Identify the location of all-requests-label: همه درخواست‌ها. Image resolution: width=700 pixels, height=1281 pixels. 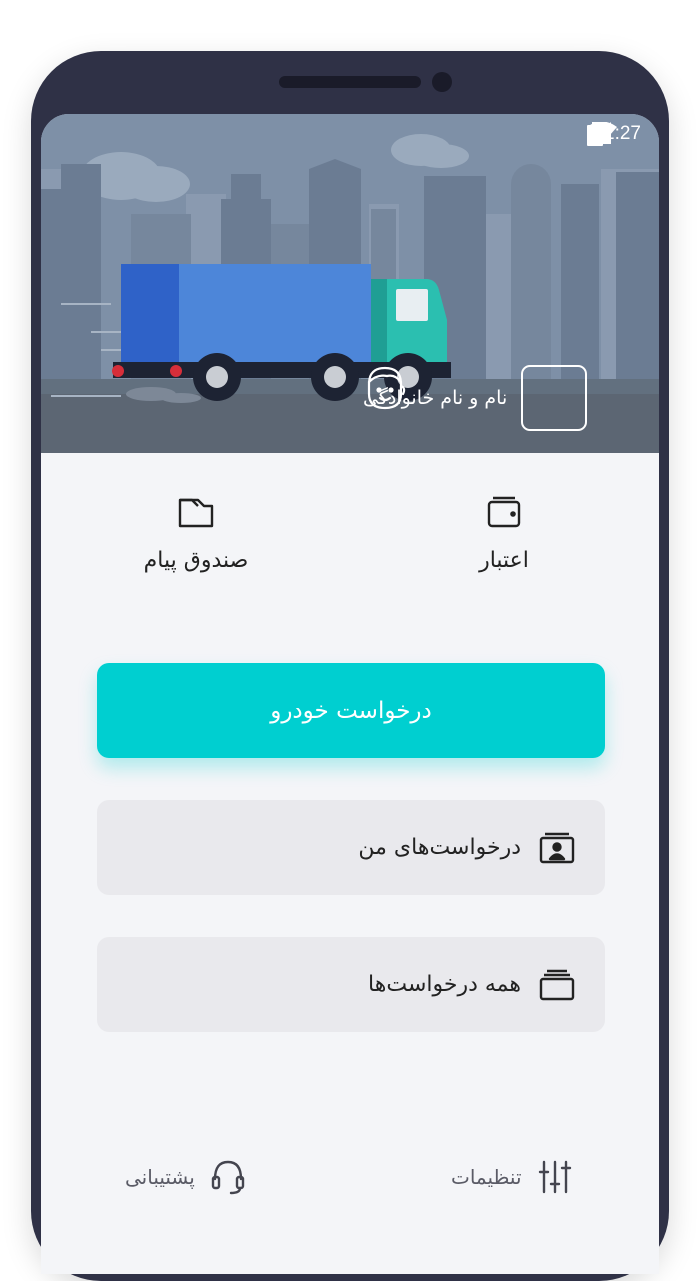
(444, 984).